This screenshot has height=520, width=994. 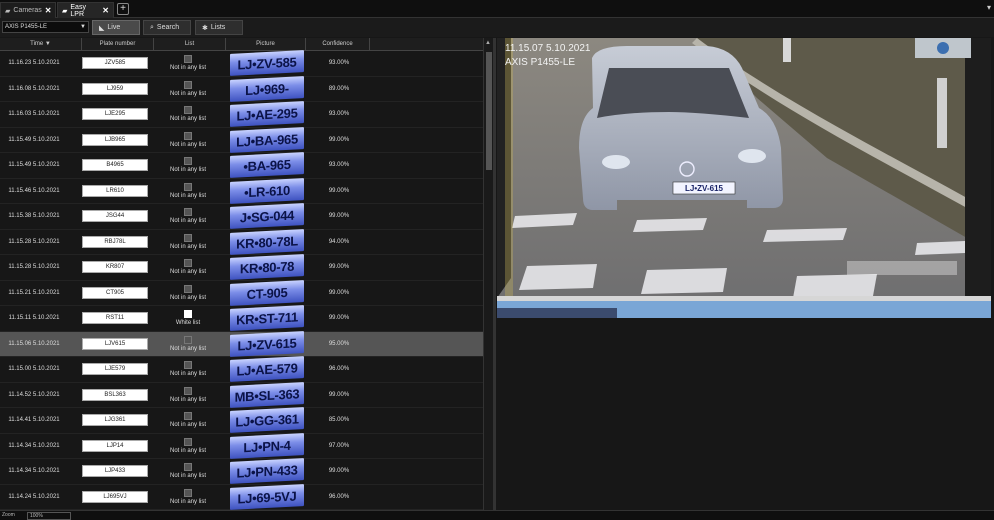 What do you see at coordinates (339, 114) in the screenshot?
I see `confidence-cell: 93.00%` at bounding box center [339, 114].